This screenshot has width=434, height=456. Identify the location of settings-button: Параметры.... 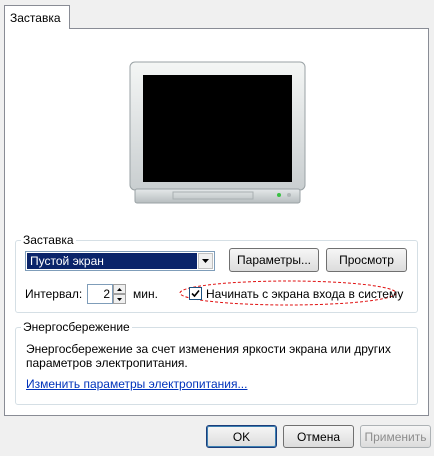
(274, 260).